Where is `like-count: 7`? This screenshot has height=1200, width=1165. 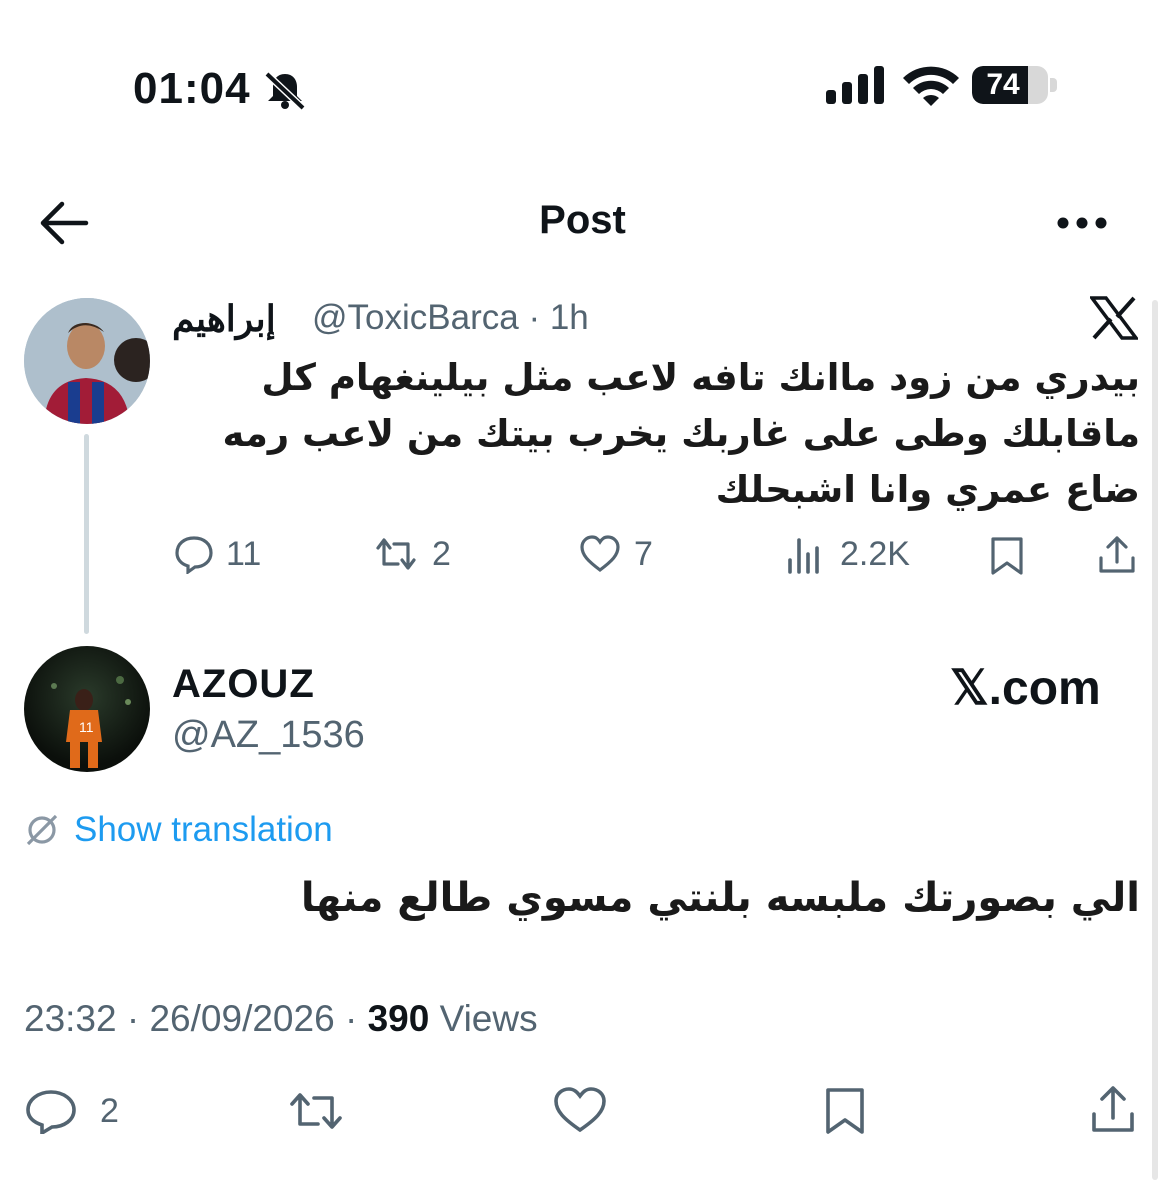
like-count: 7 is located at coordinates (643, 553).